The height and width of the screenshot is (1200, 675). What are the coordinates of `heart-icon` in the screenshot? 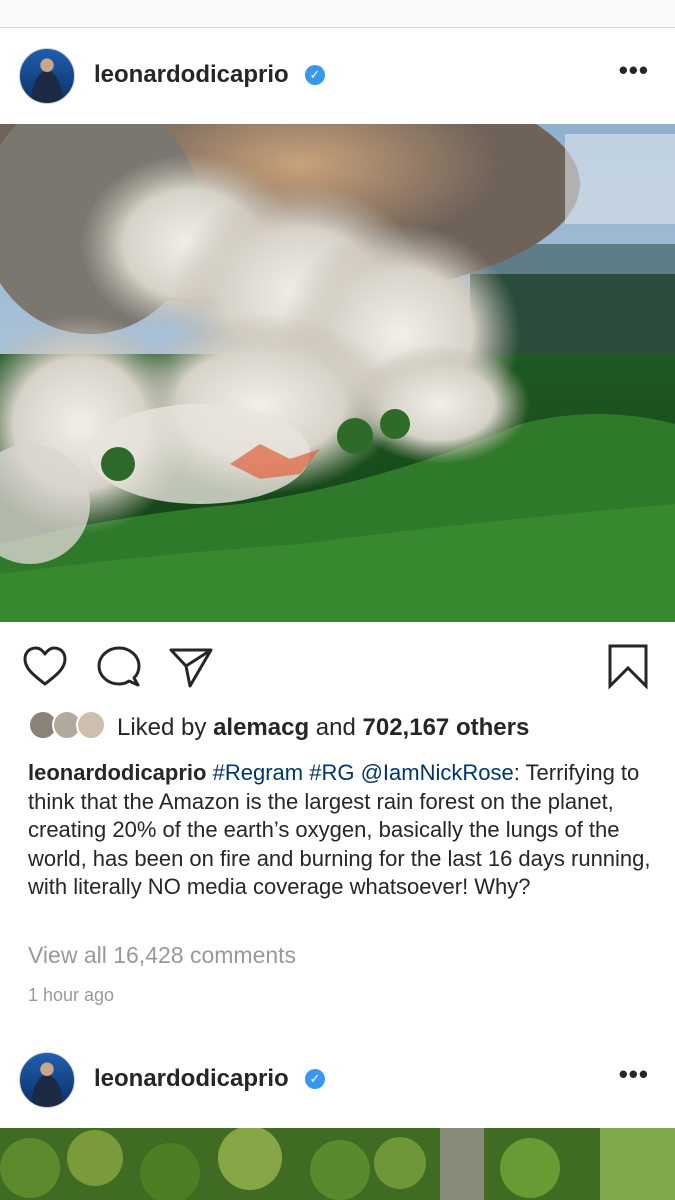 It's located at (45, 667).